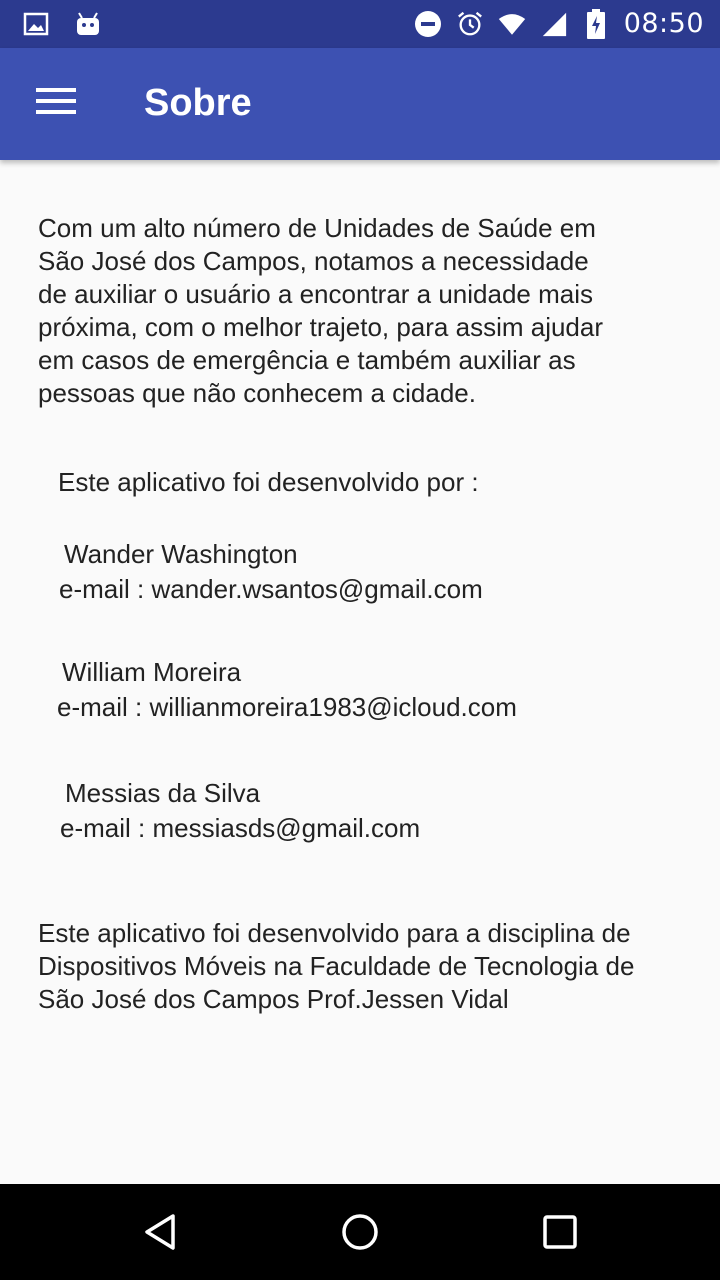 This screenshot has height=1280, width=720. What do you see at coordinates (512, 24) in the screenshot?
I see `wifi-icon` at bounding box center [512, 24].